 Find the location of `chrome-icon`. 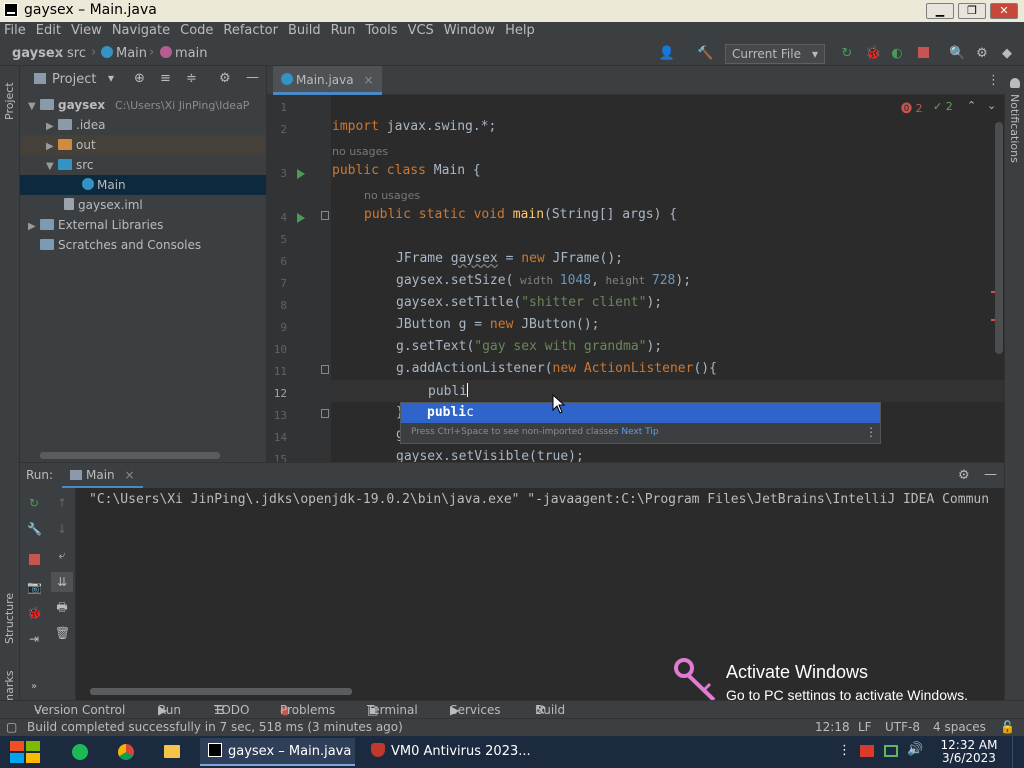

chrome-icon is located at coordinates (126, 752).